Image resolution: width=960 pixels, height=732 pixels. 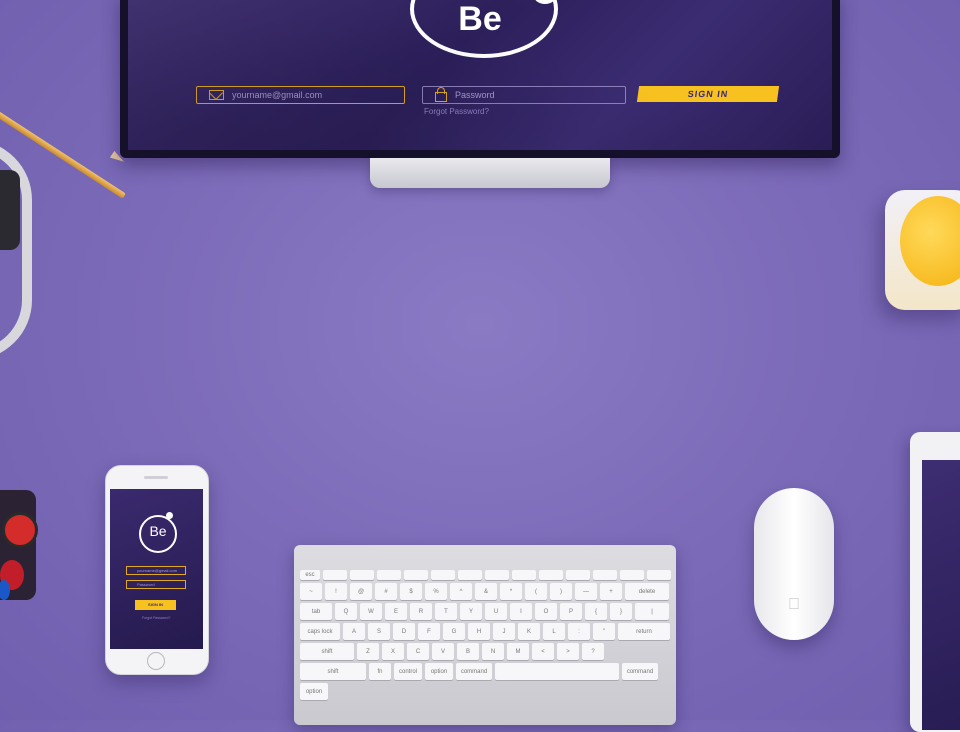 What do you see at coordinates (511, 591) in the screenshot?
I see `key: *` at bounding box center [511, 591].